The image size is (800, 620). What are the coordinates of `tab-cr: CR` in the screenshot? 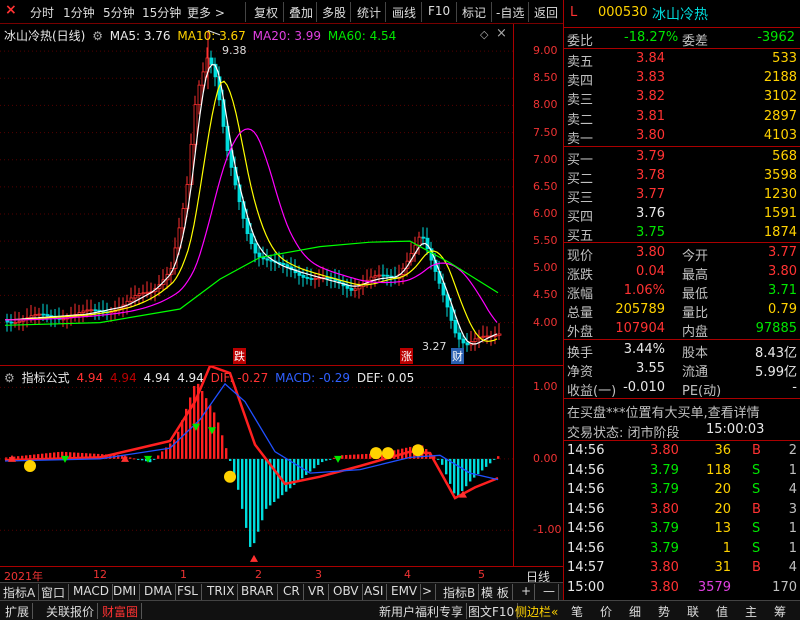 It's located at (292, 592).